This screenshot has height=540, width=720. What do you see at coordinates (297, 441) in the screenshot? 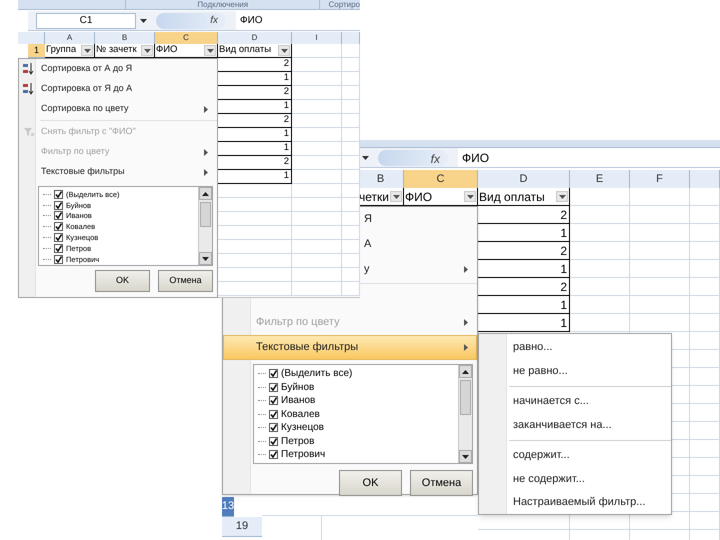
I see `value-label: Петров` at bounding box center [297, 441].